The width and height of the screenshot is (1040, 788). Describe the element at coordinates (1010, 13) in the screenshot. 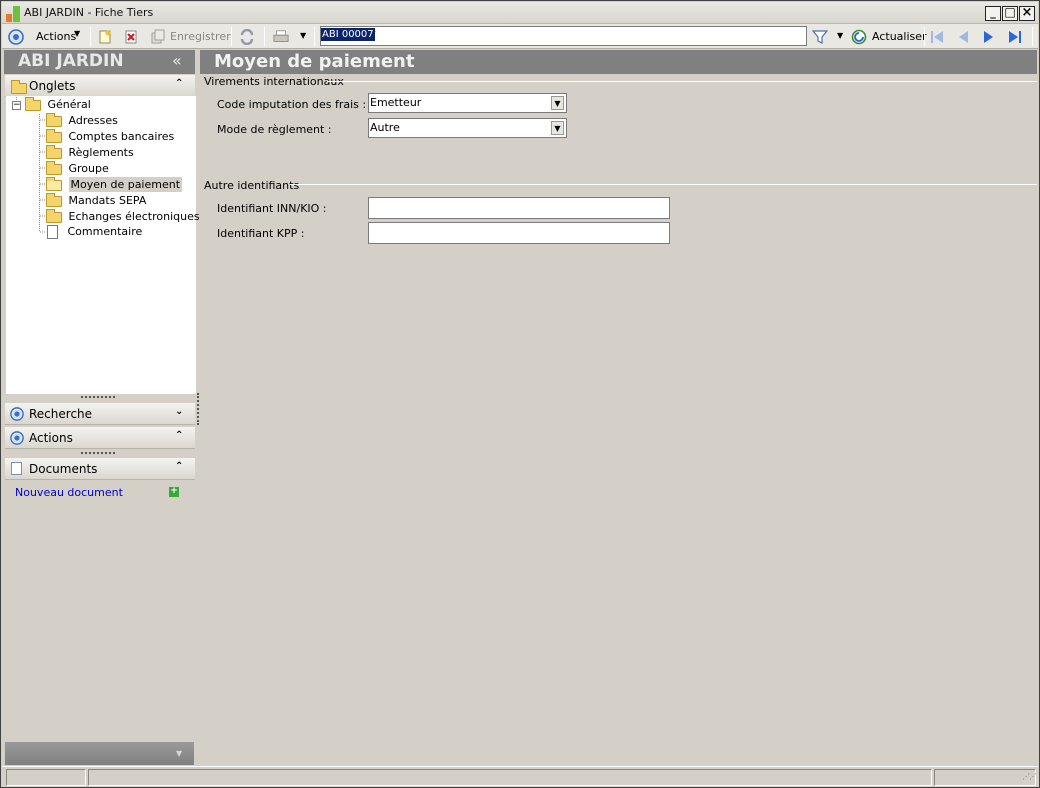

I see `maximize-button: □` at that location.